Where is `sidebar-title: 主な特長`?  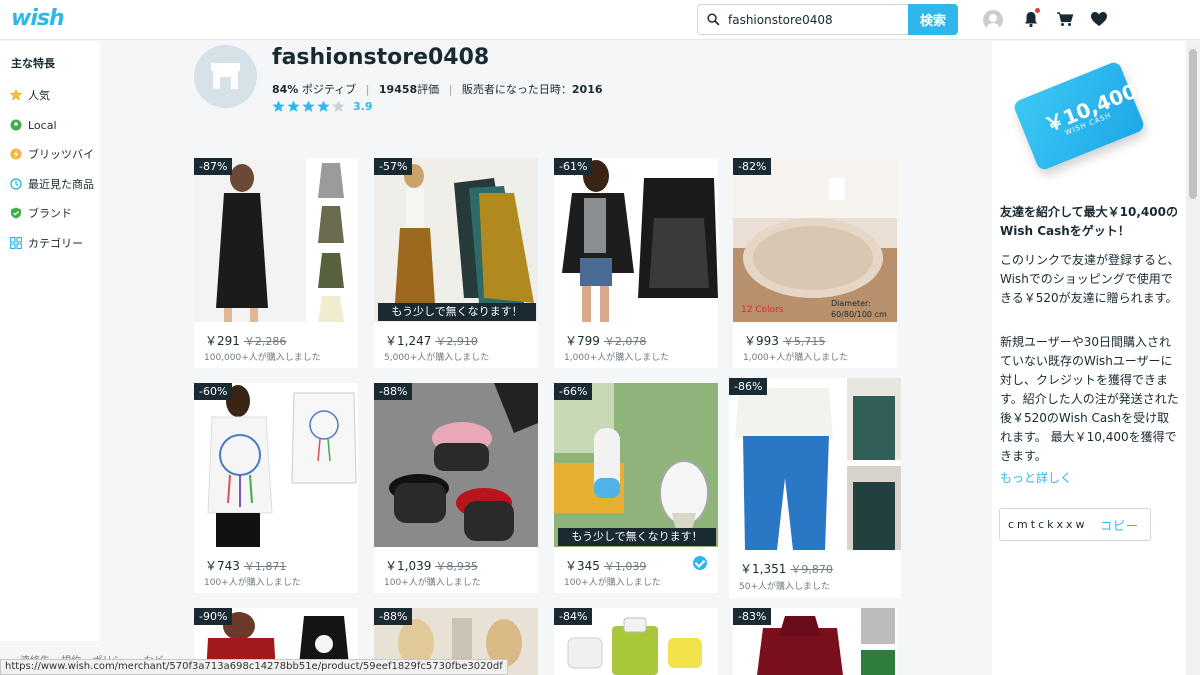
sidebar-title: 主な特長 is located at coordinates (33, 63).